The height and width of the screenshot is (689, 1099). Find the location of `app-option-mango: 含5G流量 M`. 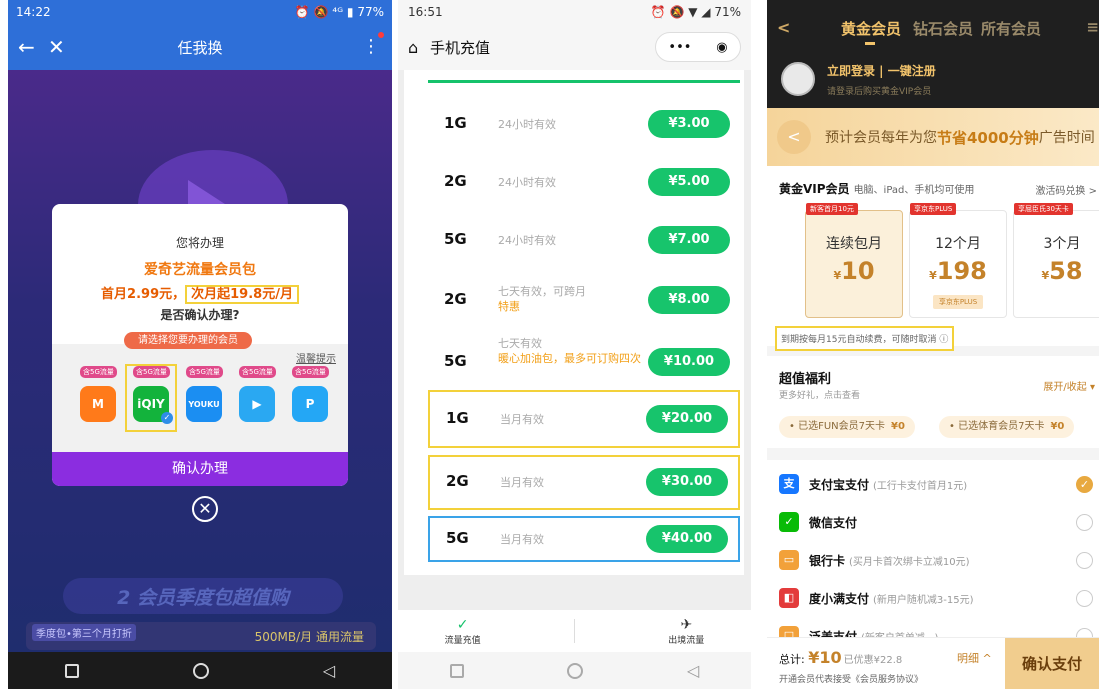

app-option-mango: 含5G流量 M is located at coordinates (98, 398).